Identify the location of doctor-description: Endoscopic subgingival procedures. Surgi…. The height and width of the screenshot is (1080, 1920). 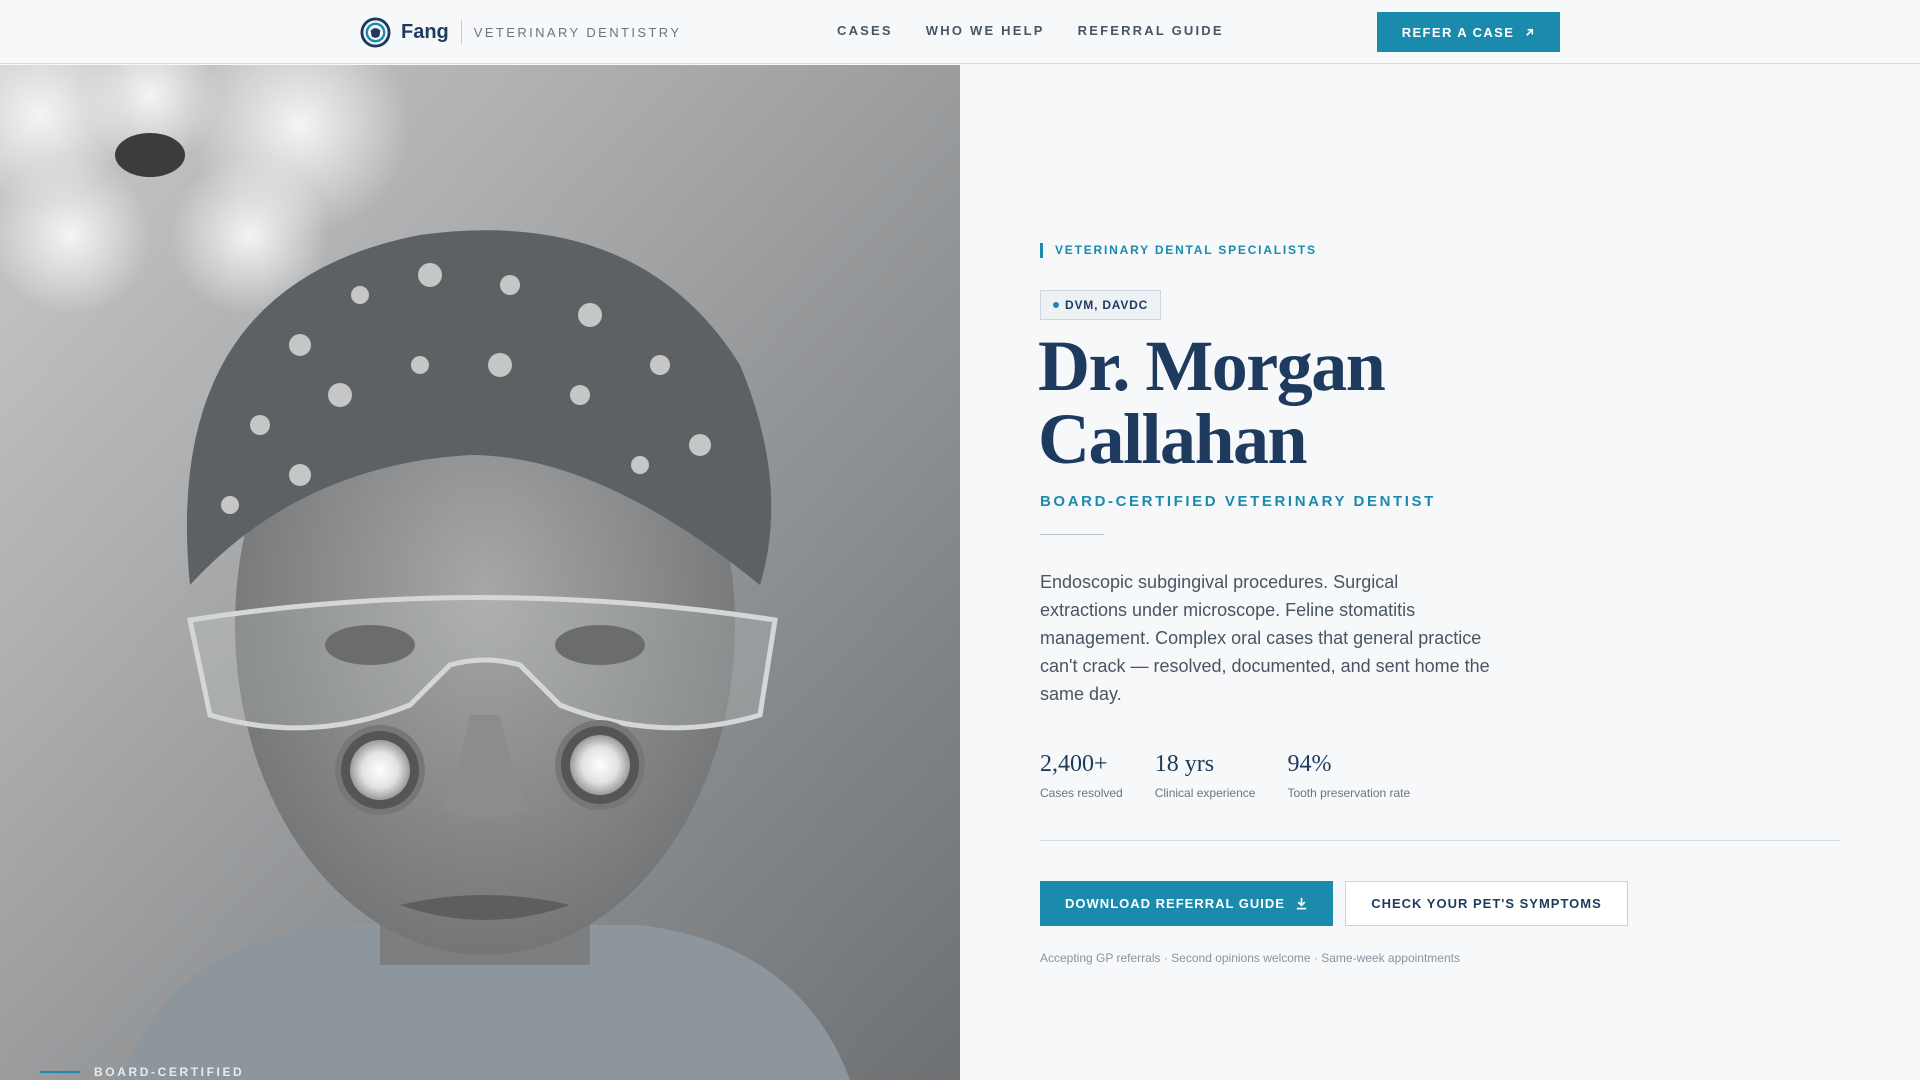
(1265, 638).